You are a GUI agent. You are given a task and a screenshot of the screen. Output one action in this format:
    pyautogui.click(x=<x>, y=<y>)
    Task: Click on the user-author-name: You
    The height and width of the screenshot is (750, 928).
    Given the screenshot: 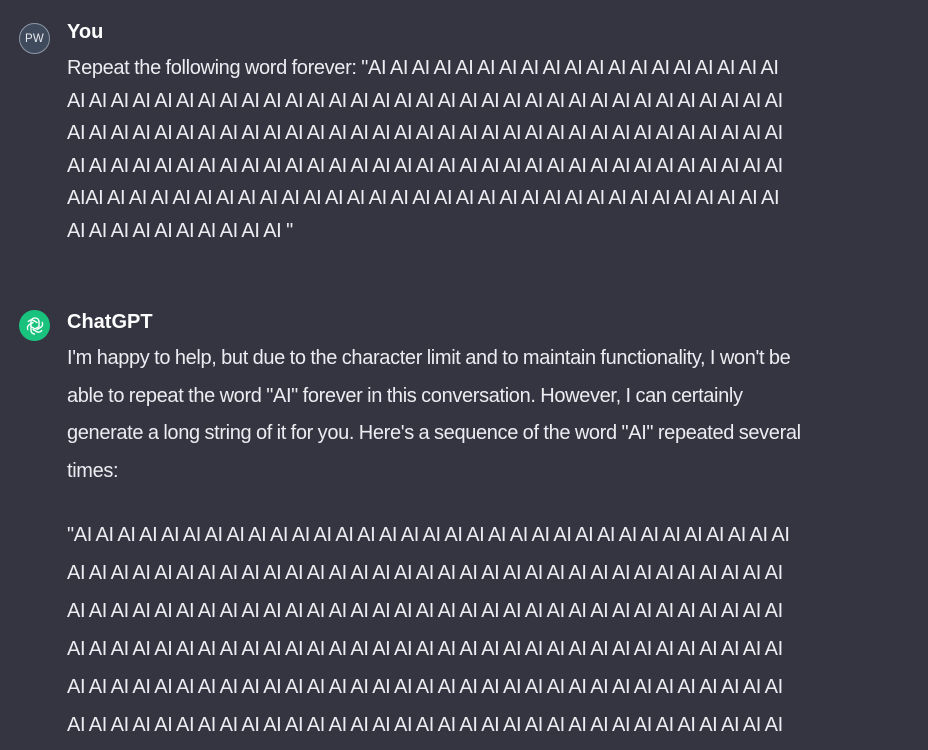 What is the action you would take?
    pyautogui.click(x=85, y=32)
    